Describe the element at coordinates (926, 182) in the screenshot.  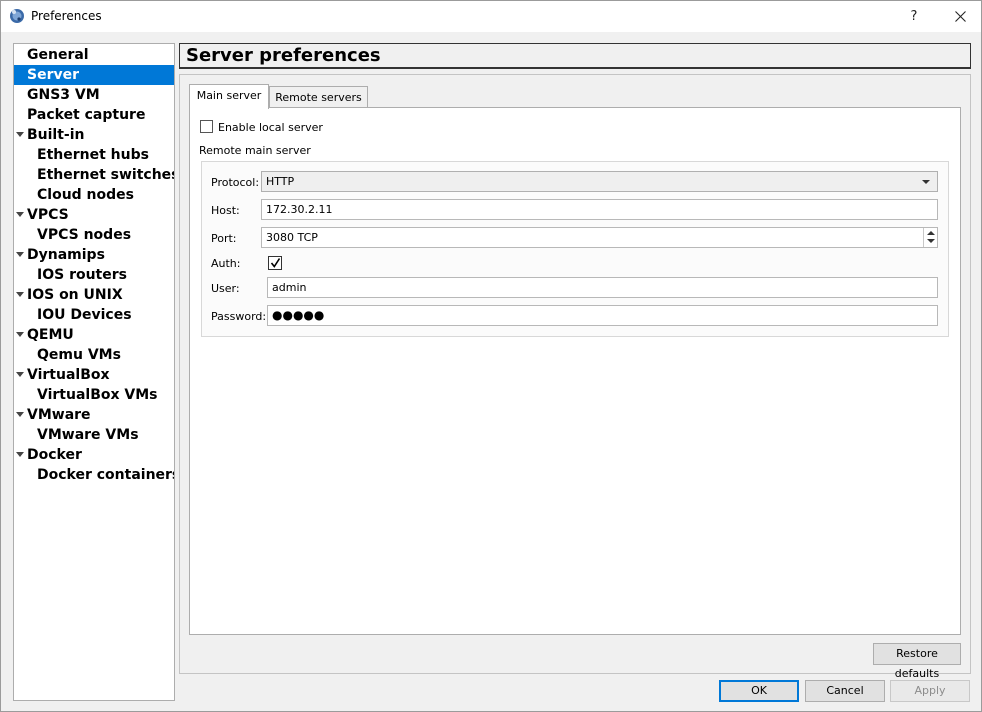
I see `chevron-down-icon` at that location.